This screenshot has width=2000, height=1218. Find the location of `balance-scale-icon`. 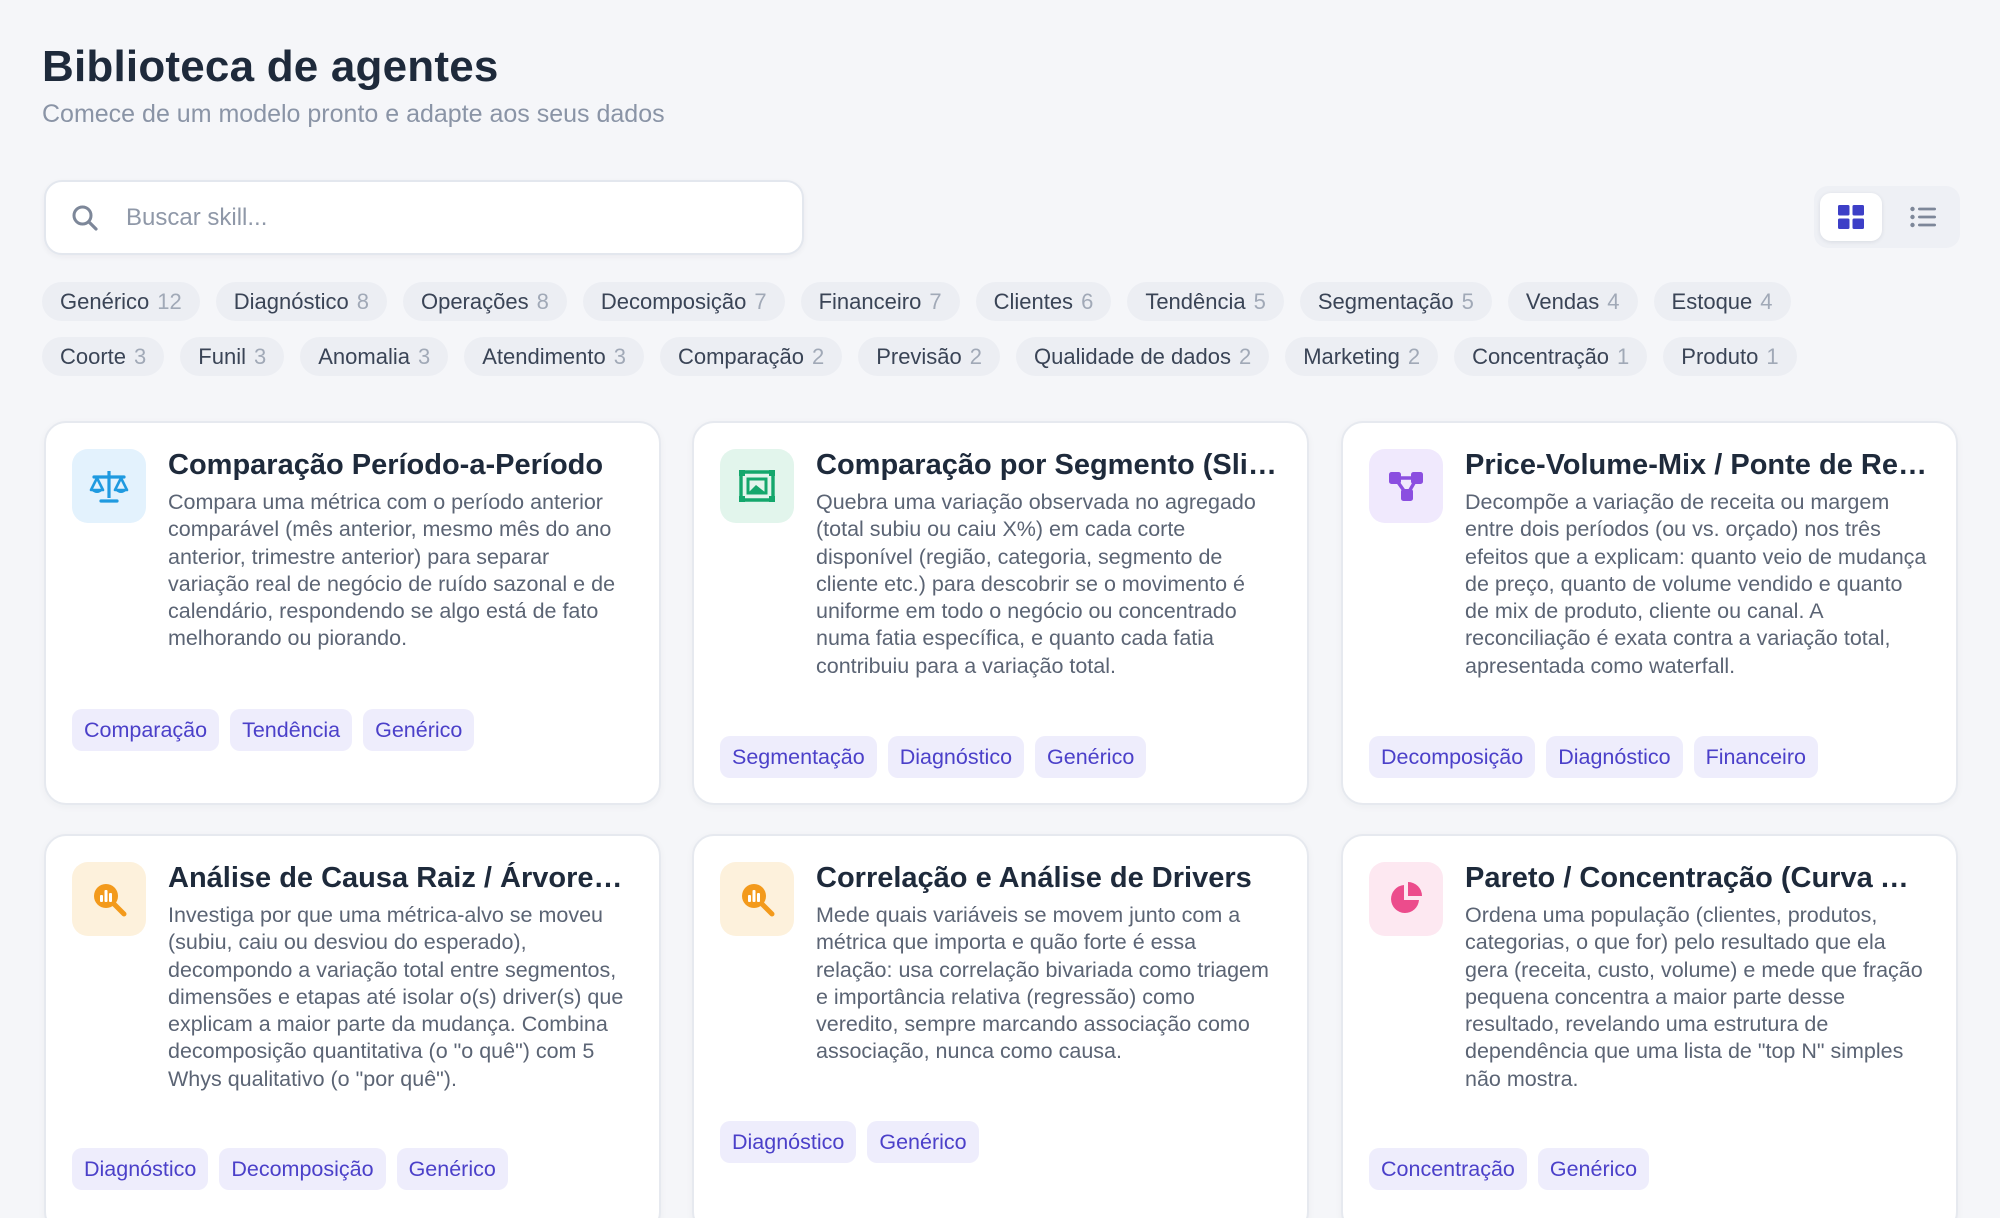

balance-scale-icon is located at coordinates (109, 486).